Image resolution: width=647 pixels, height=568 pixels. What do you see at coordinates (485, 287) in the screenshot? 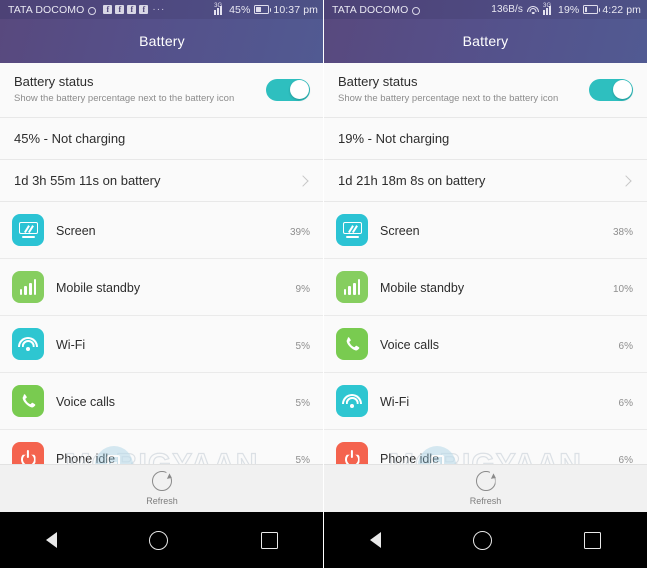
I see `usage-row: Mobile standby 10%` at bounding box center [485, 287].